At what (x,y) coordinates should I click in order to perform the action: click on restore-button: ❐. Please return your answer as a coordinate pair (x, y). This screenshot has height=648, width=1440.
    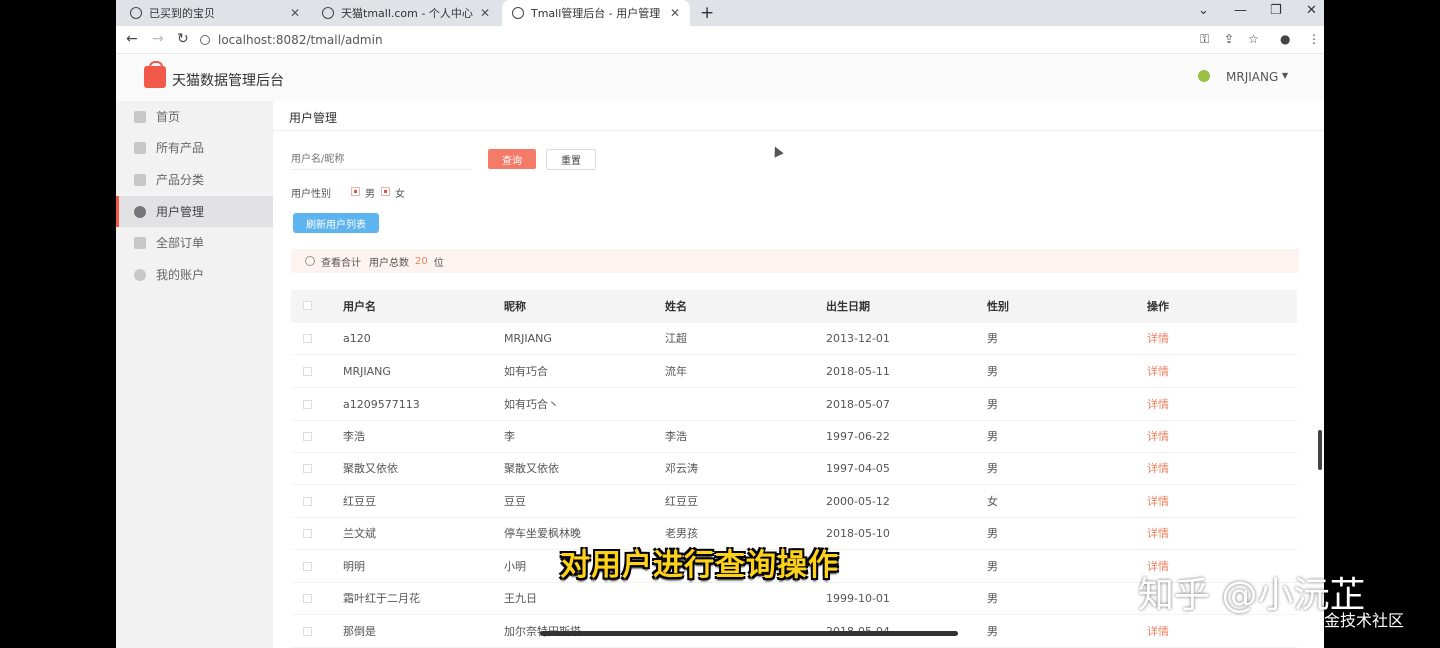
    Looking at the image, I should click on (1276, 10).